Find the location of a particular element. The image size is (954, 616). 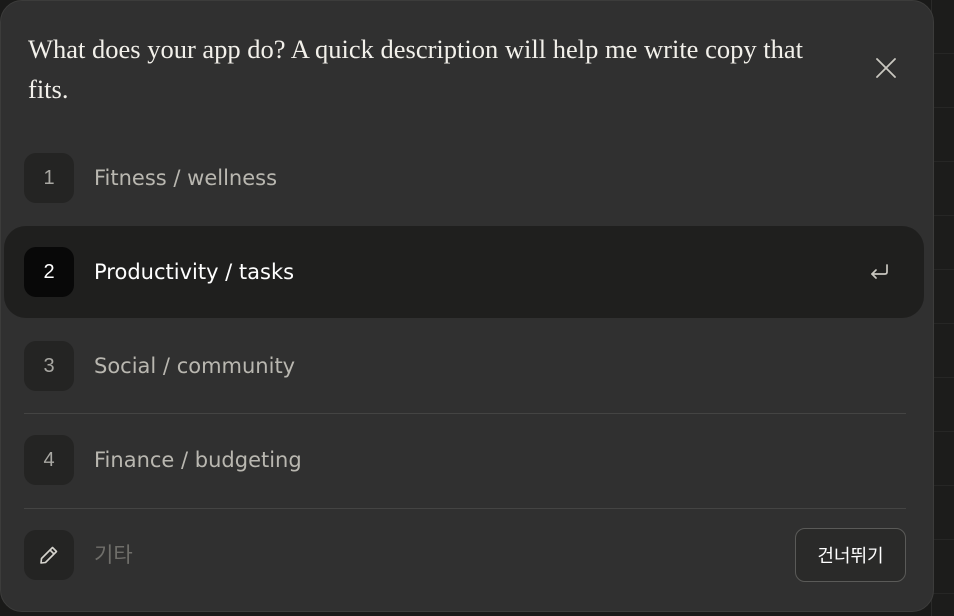

option-label: Finance / budgeting is located at coordinates (198, 460).